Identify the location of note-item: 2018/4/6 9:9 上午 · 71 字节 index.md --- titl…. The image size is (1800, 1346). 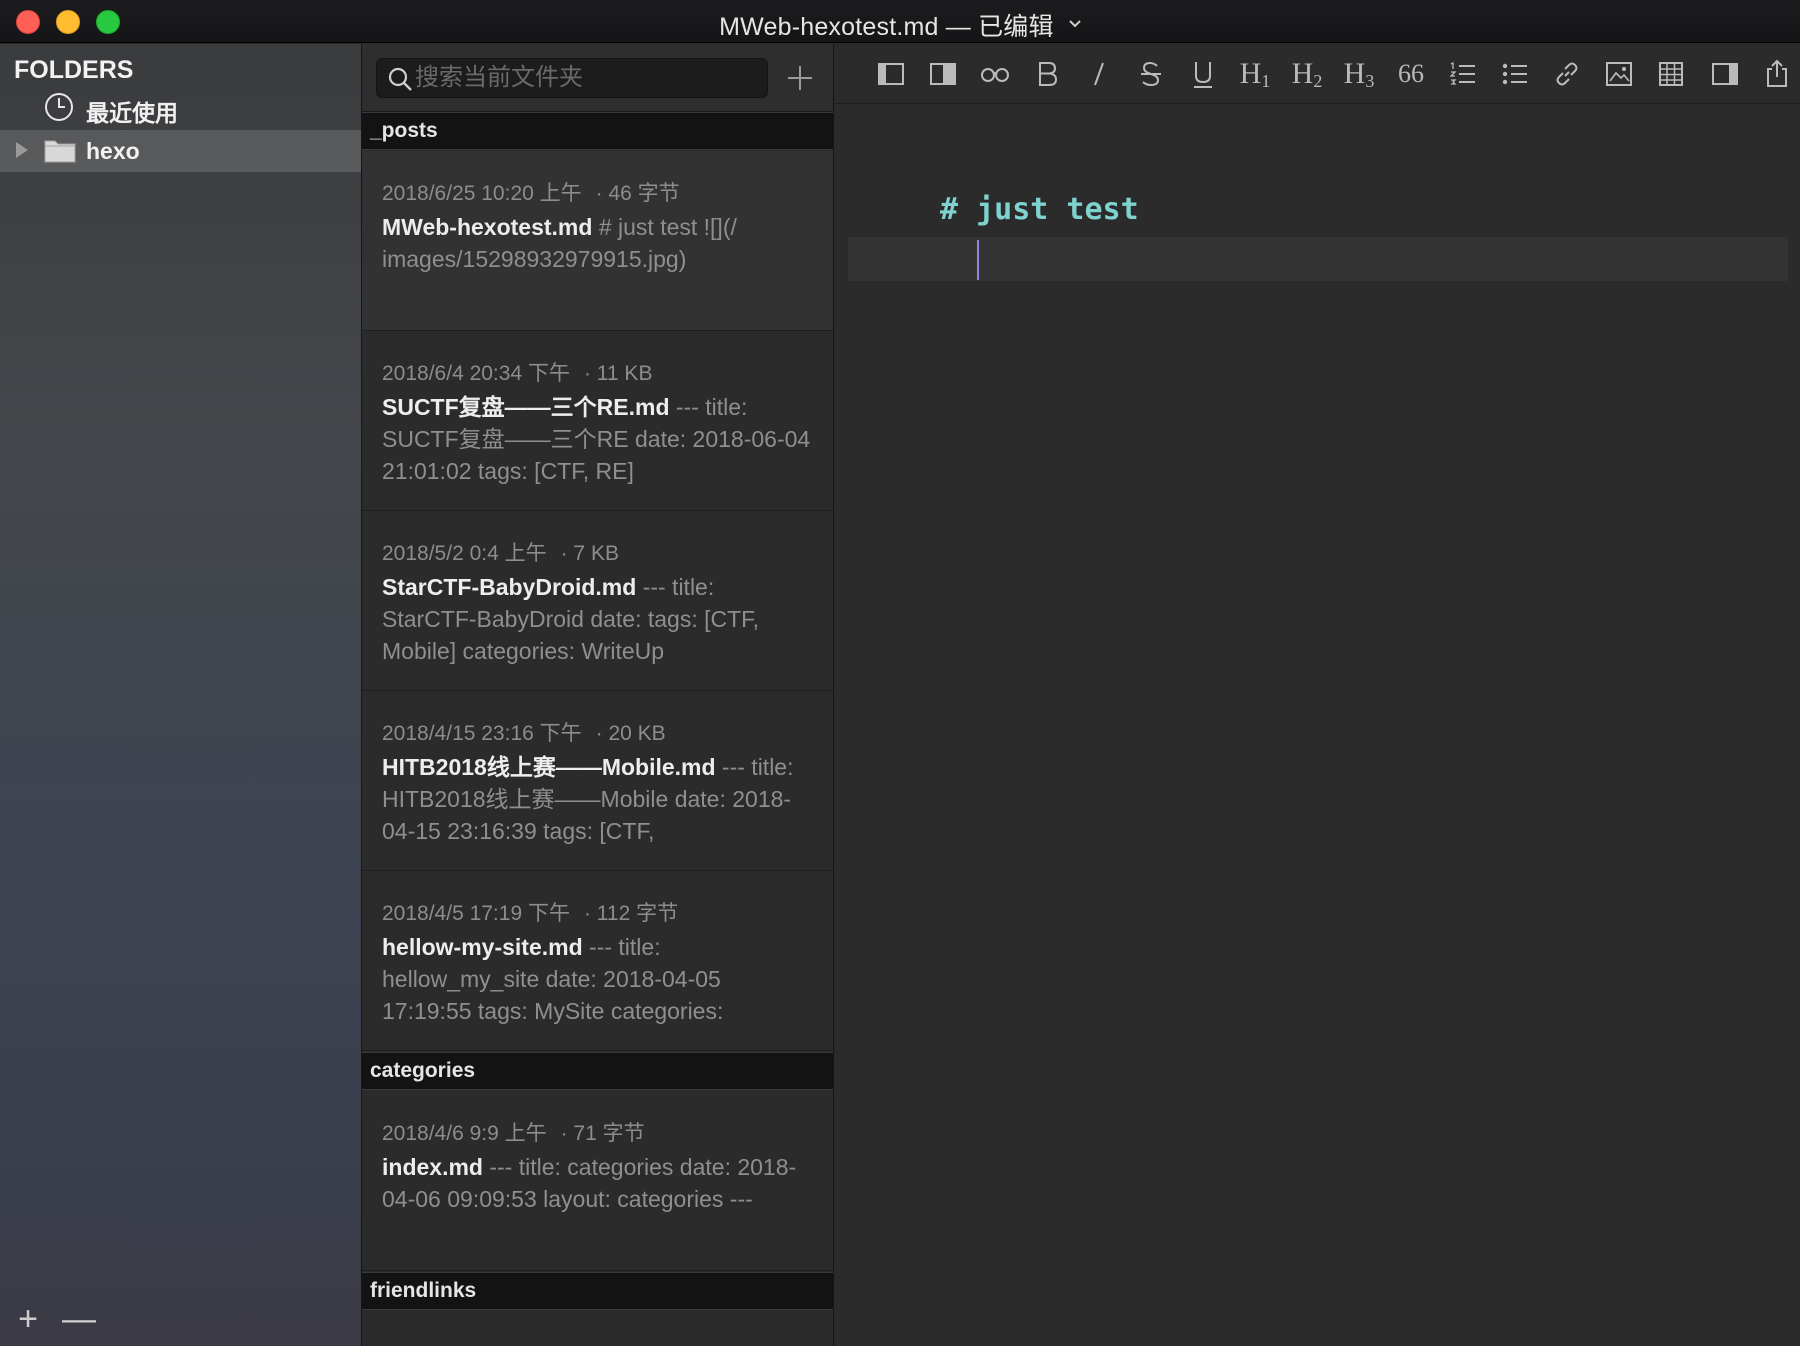
(597, 1181).